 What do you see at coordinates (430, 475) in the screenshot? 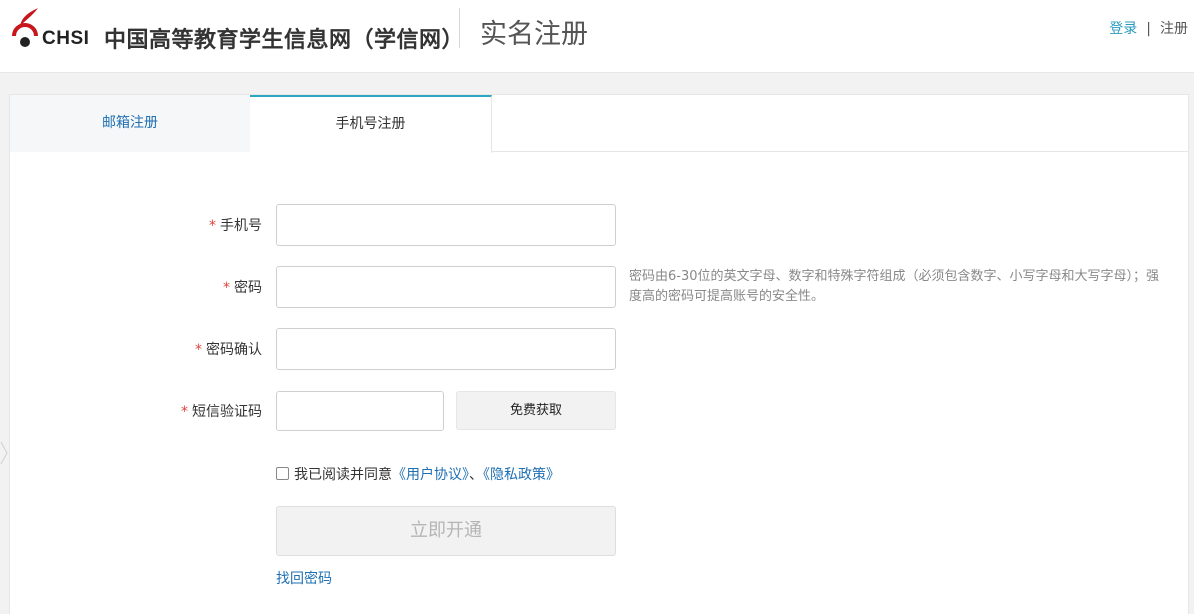
I see `user-agreement-link: 《用户协议》` at bounding box center [430, 475].